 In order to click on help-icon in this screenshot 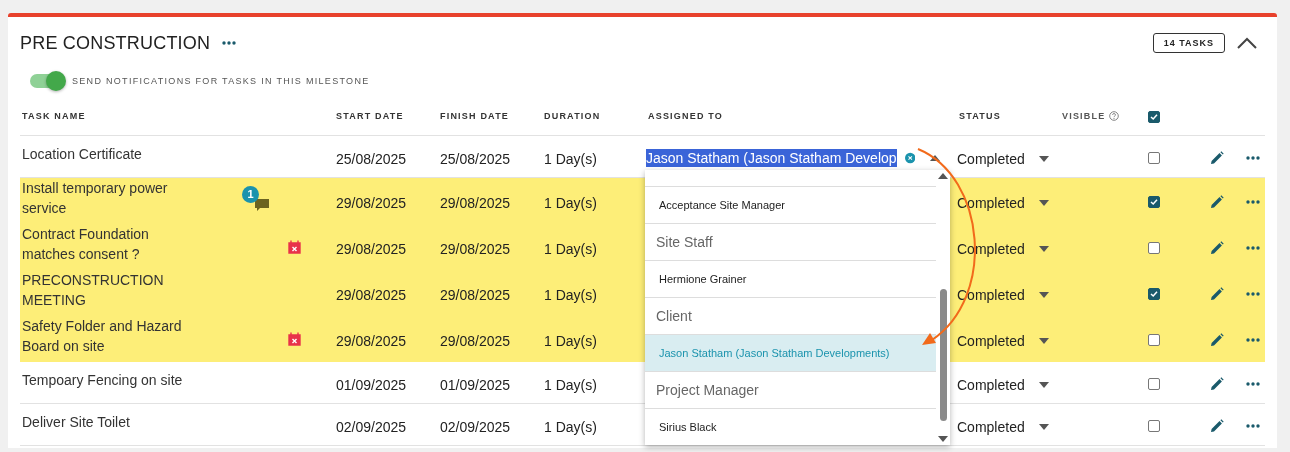, I will do `click(1114, 116)`.